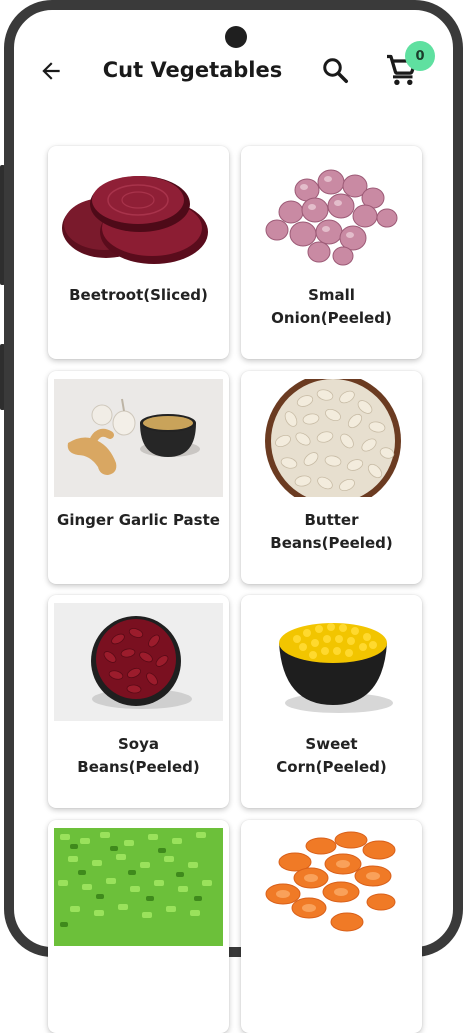 The width and height of the screenshot is (467, 1033). Describe the element at coordinates (138, 755) in the screenshot. I see `product-name: Soya Beans(Peeled)` at that location.